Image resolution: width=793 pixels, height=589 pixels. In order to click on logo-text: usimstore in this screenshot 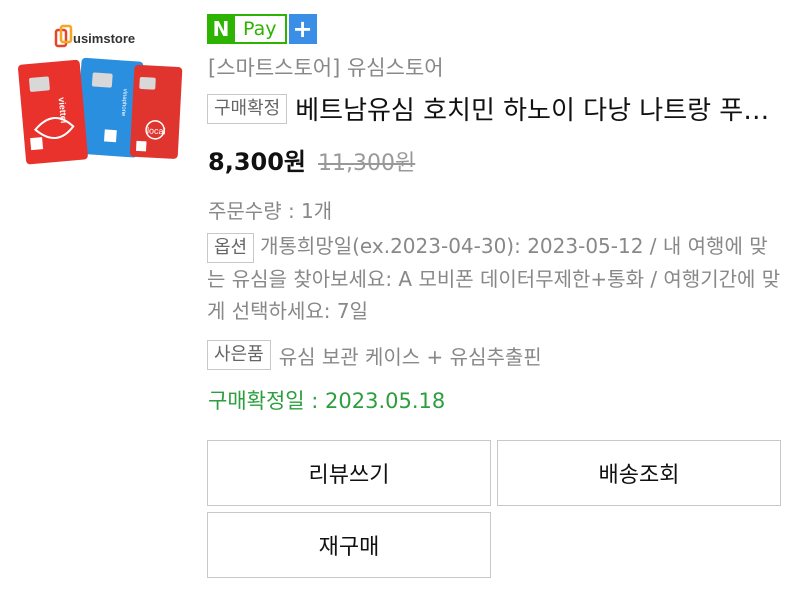, I will do `click(104, 38)`.